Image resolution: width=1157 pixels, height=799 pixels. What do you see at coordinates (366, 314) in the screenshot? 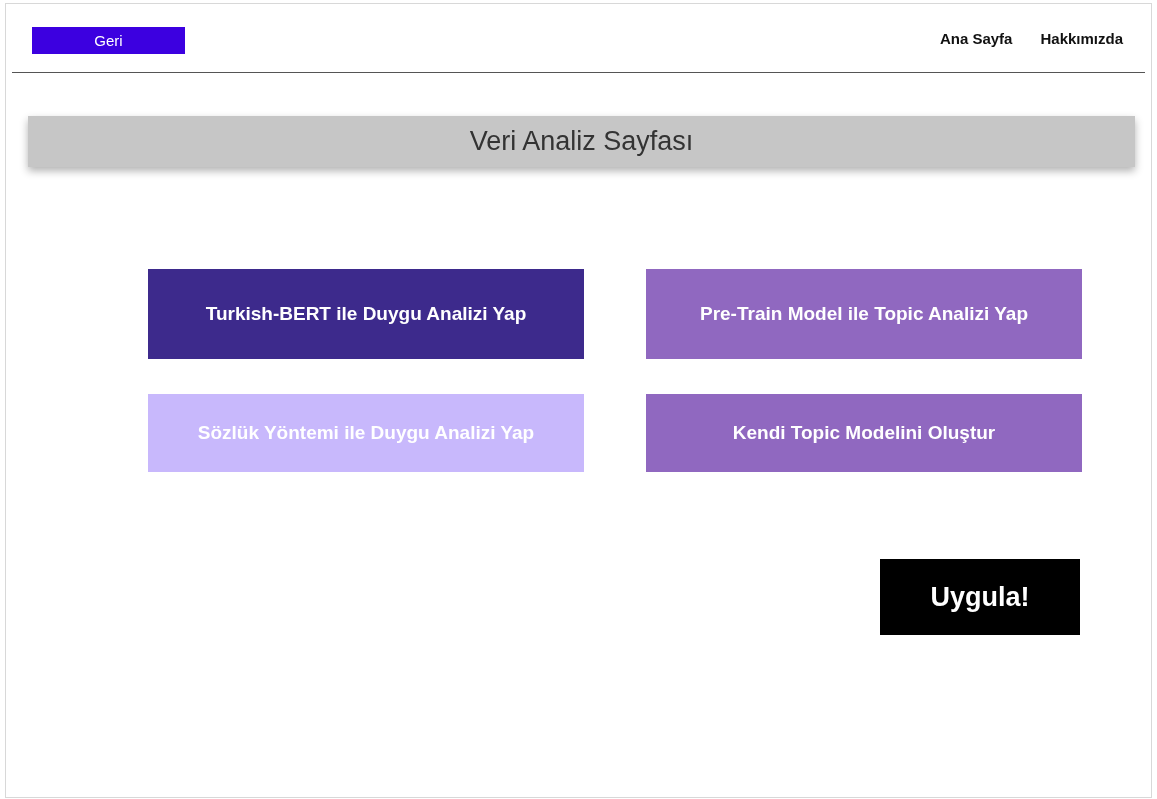
I see `analysis-option-button: Turkish-BERT ile Duygu Analizi Yap` at bounding box center [366, 314].